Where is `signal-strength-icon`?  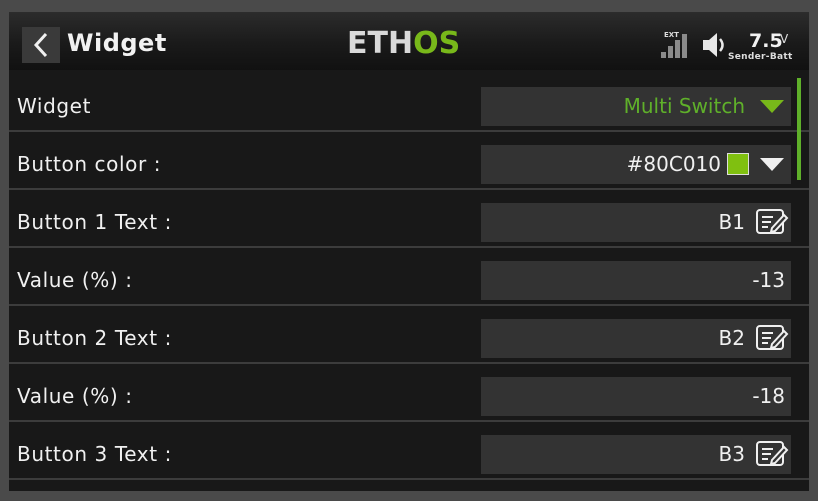 signal-strength-icon is located at coordinates (674, 46).